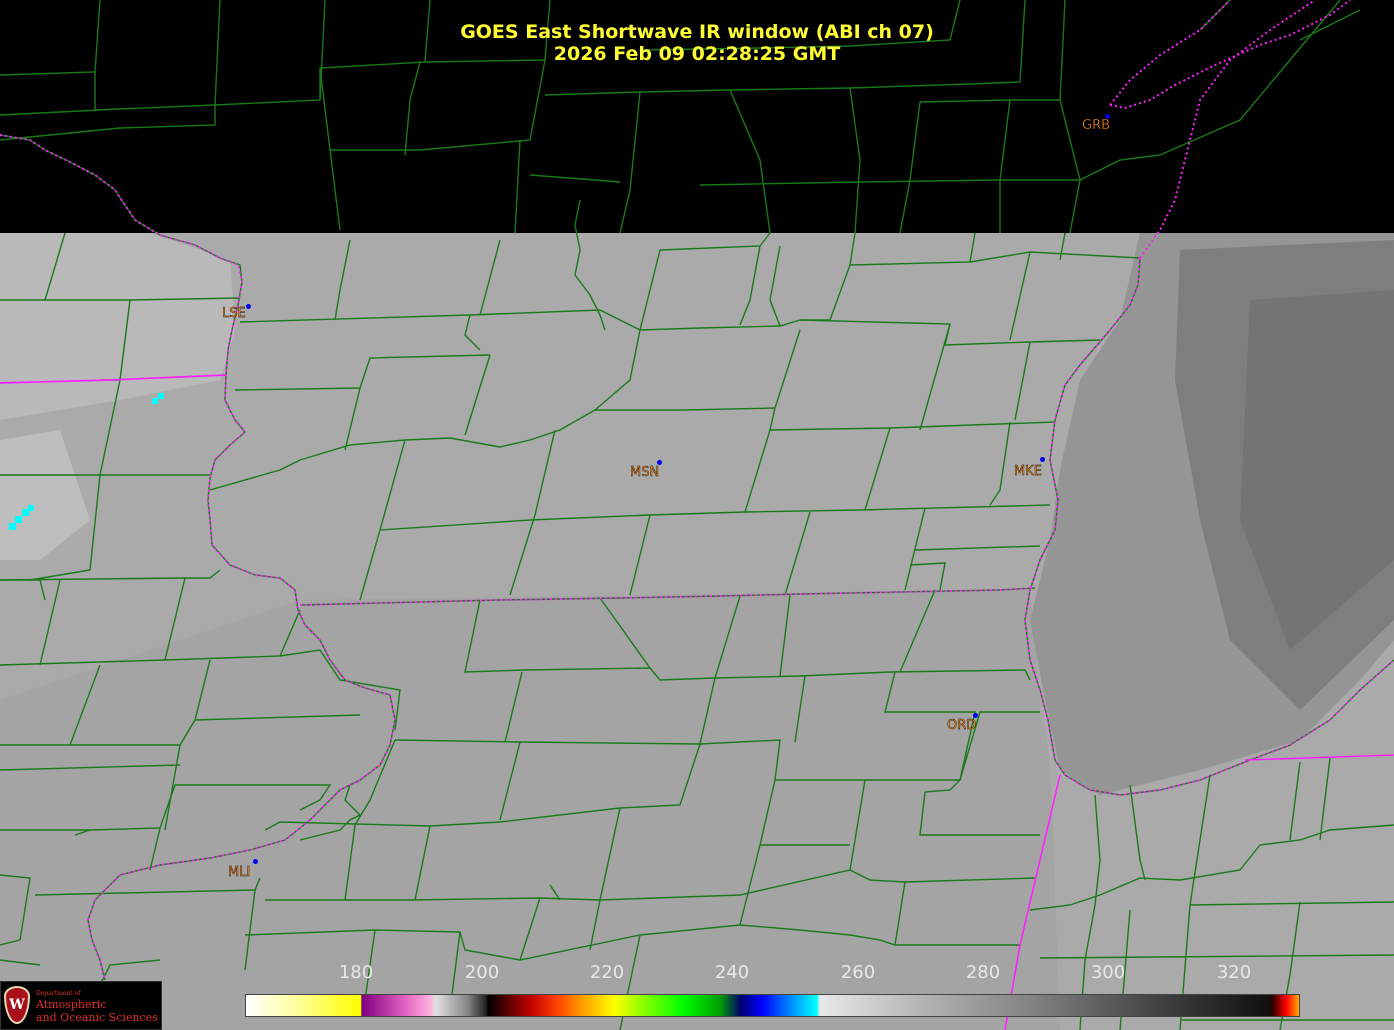  Describe the element at coordinates (58, 993) in the screenshot. I see `logo-department: Department of` at that location.